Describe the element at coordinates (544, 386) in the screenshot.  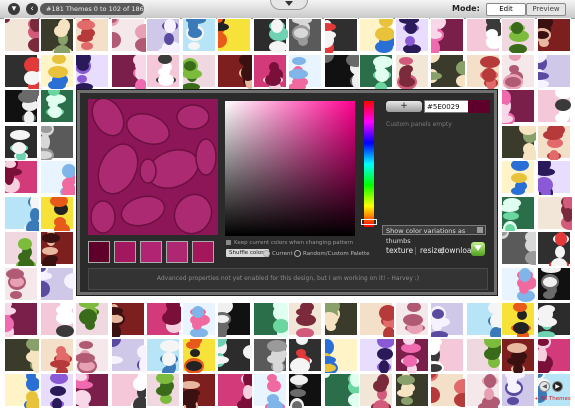
I see `prev-page-icon: ◀` at that location.